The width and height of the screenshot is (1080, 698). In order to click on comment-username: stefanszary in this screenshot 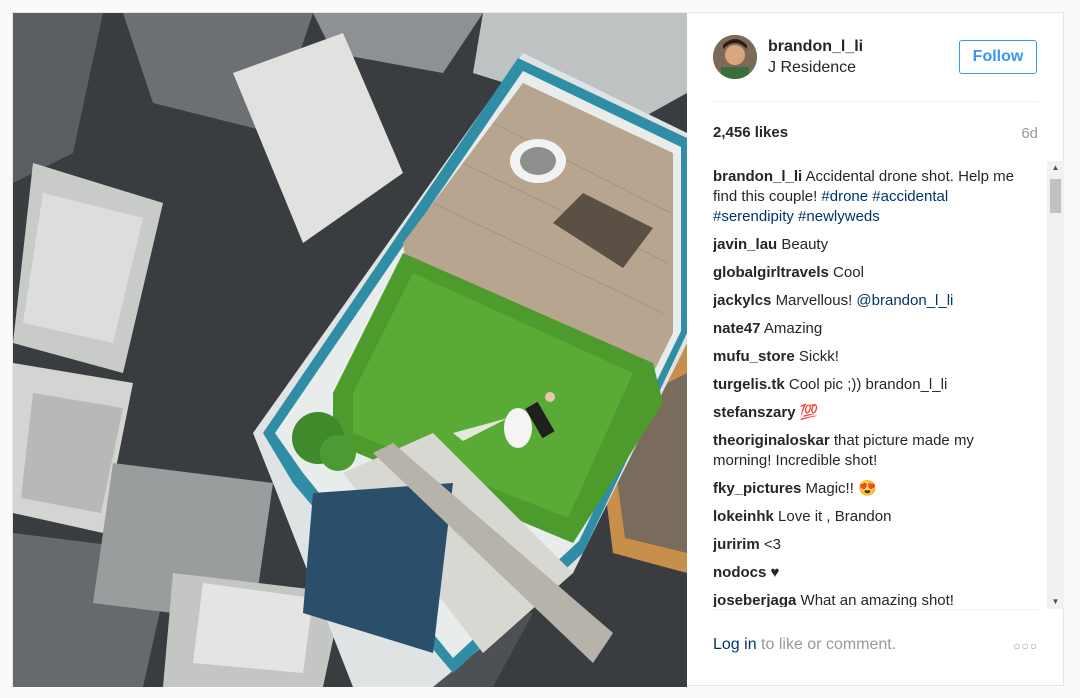, I will do `click(754, 412)`.